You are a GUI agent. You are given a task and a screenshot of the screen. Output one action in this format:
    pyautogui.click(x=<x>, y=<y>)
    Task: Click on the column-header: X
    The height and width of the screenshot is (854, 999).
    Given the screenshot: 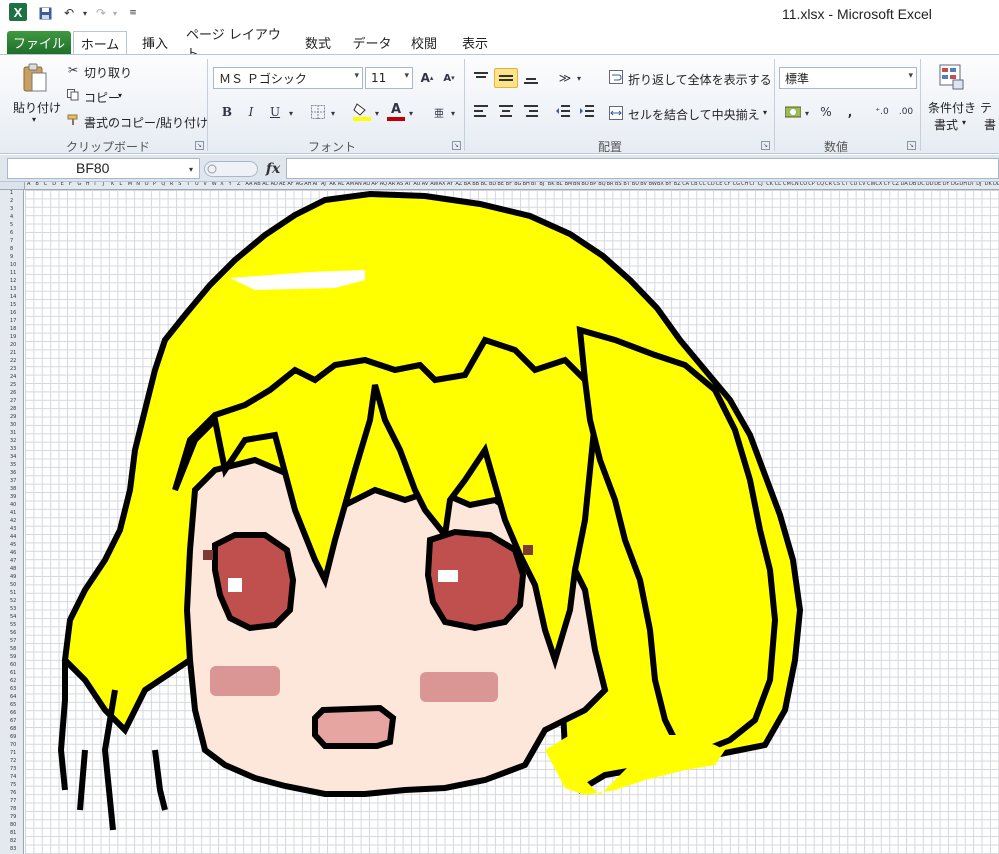 What is the action you would take?
    pyautogui.click(x=221, y=184)
    